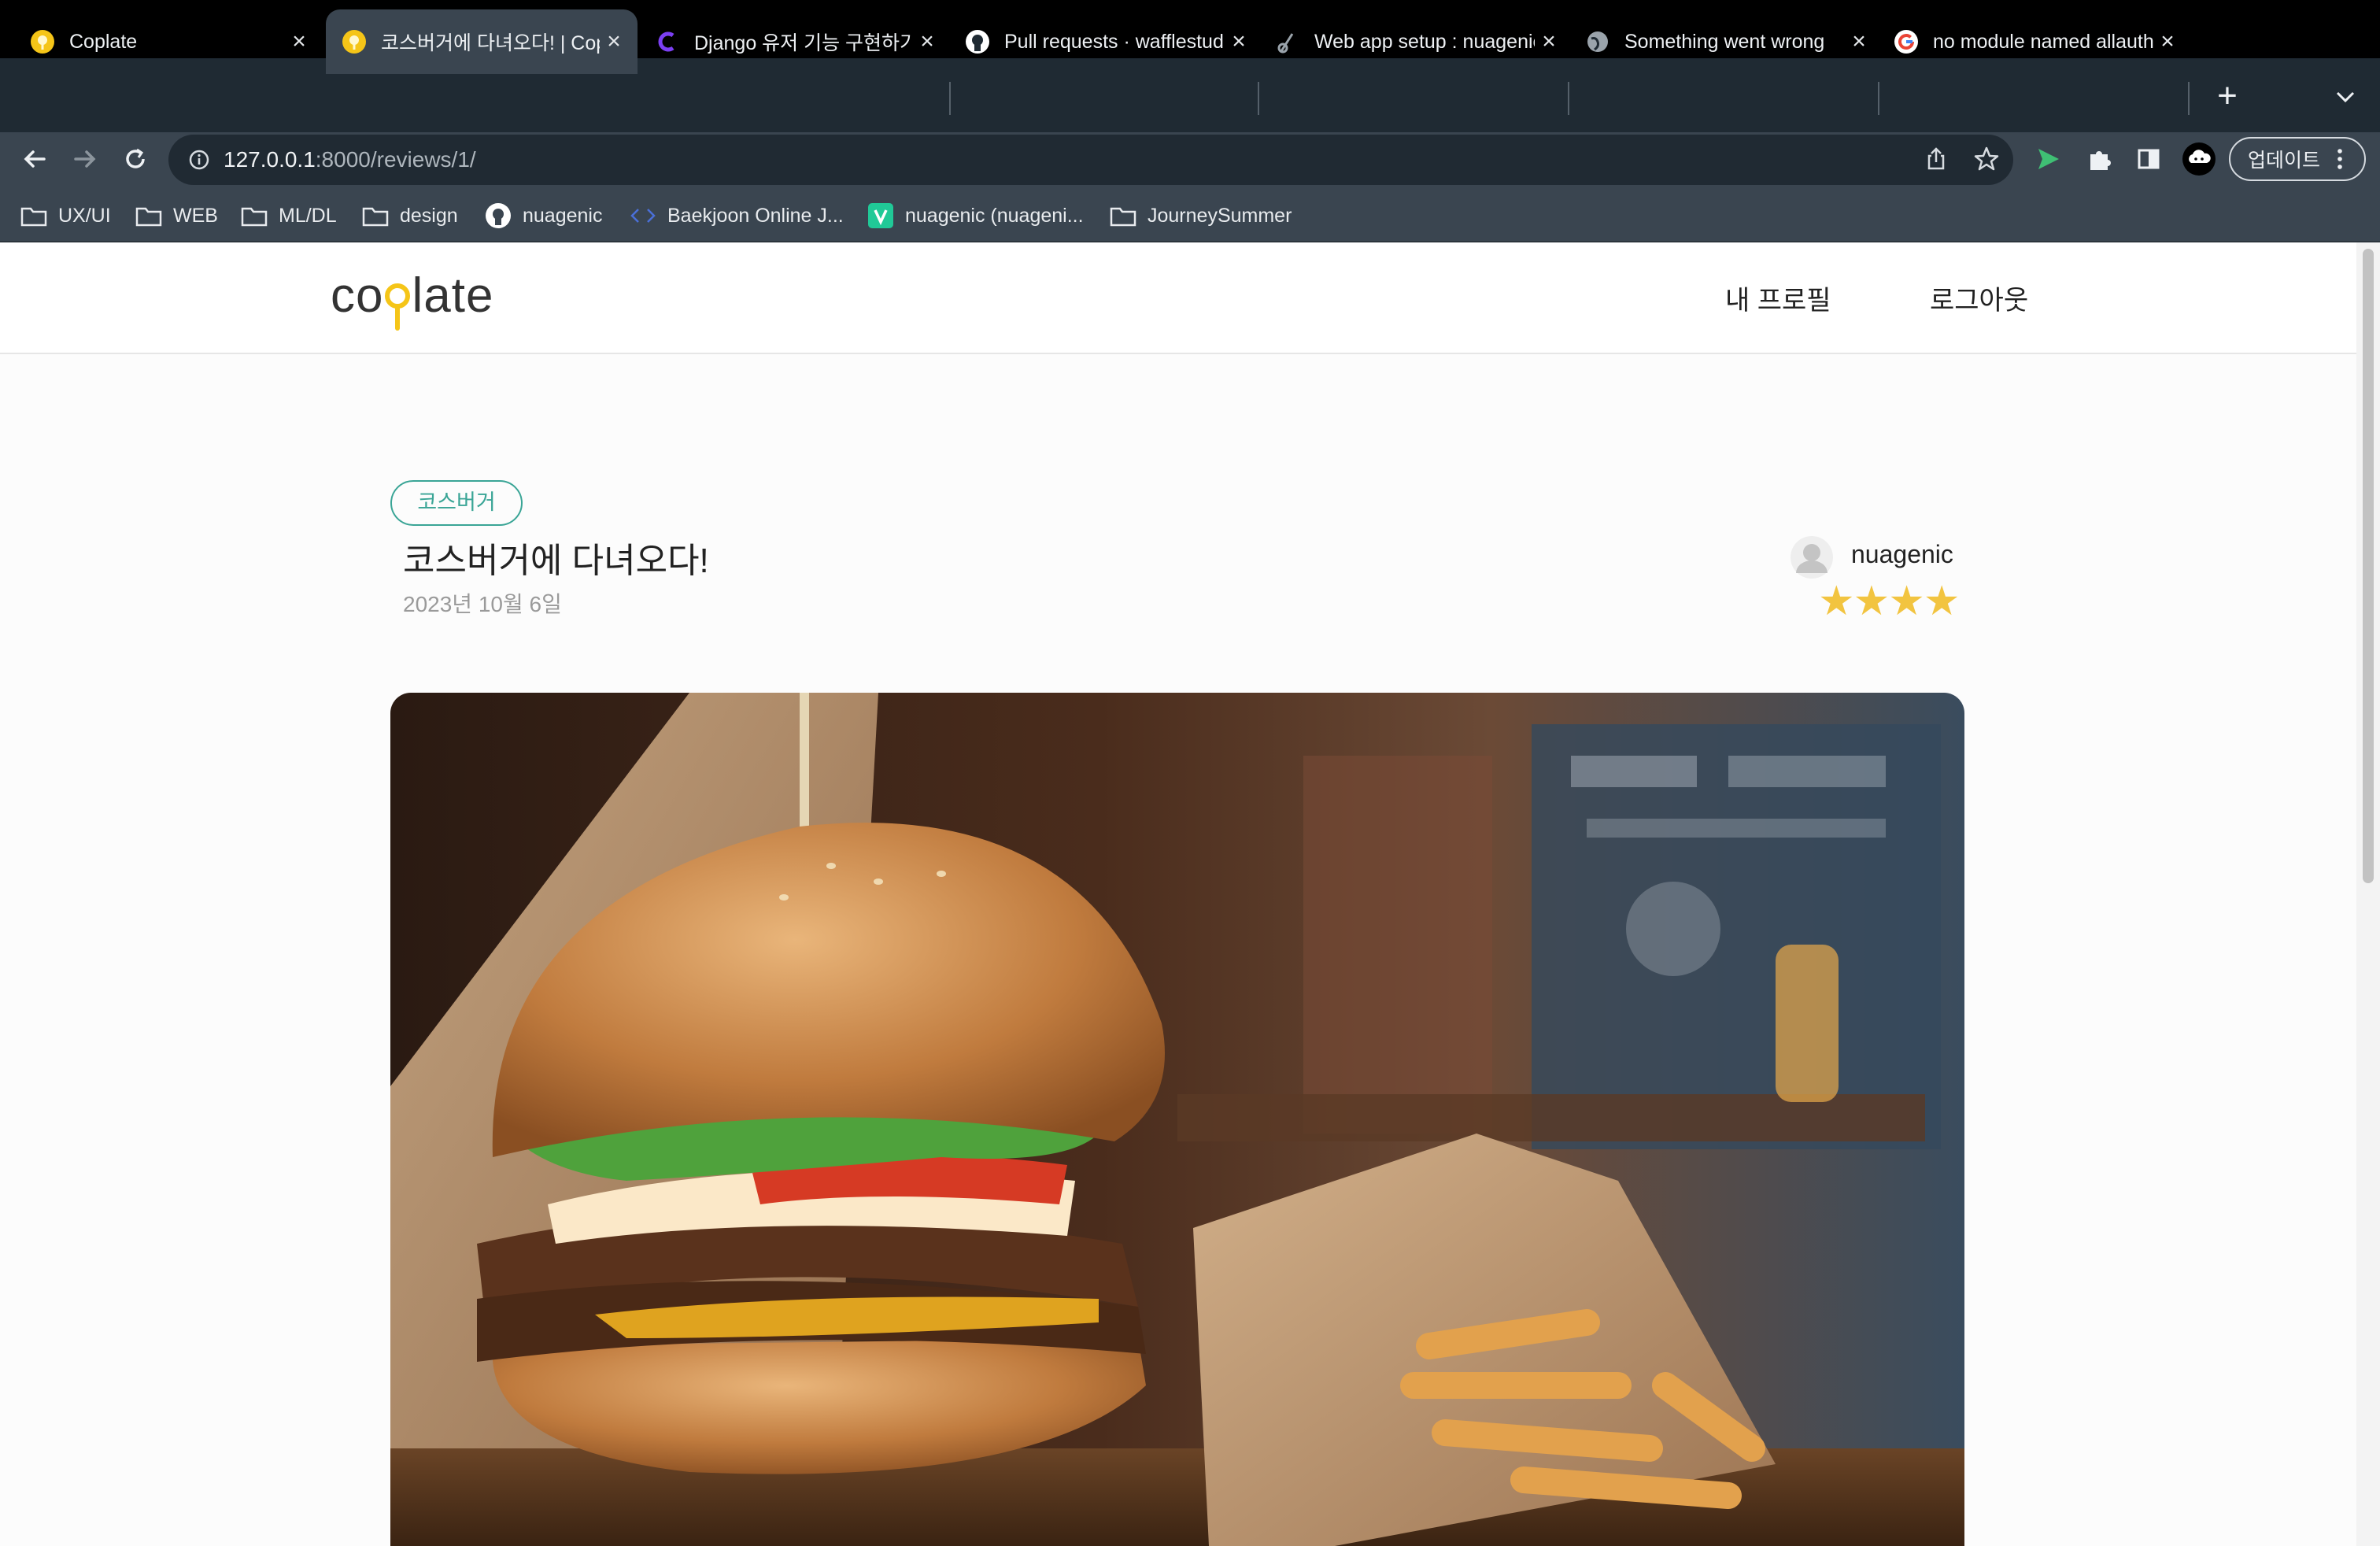  Describe the element at coordinates (1424, 41) in the screenshot. I see `tab-title: Web app setup : nuagenic` at that location.